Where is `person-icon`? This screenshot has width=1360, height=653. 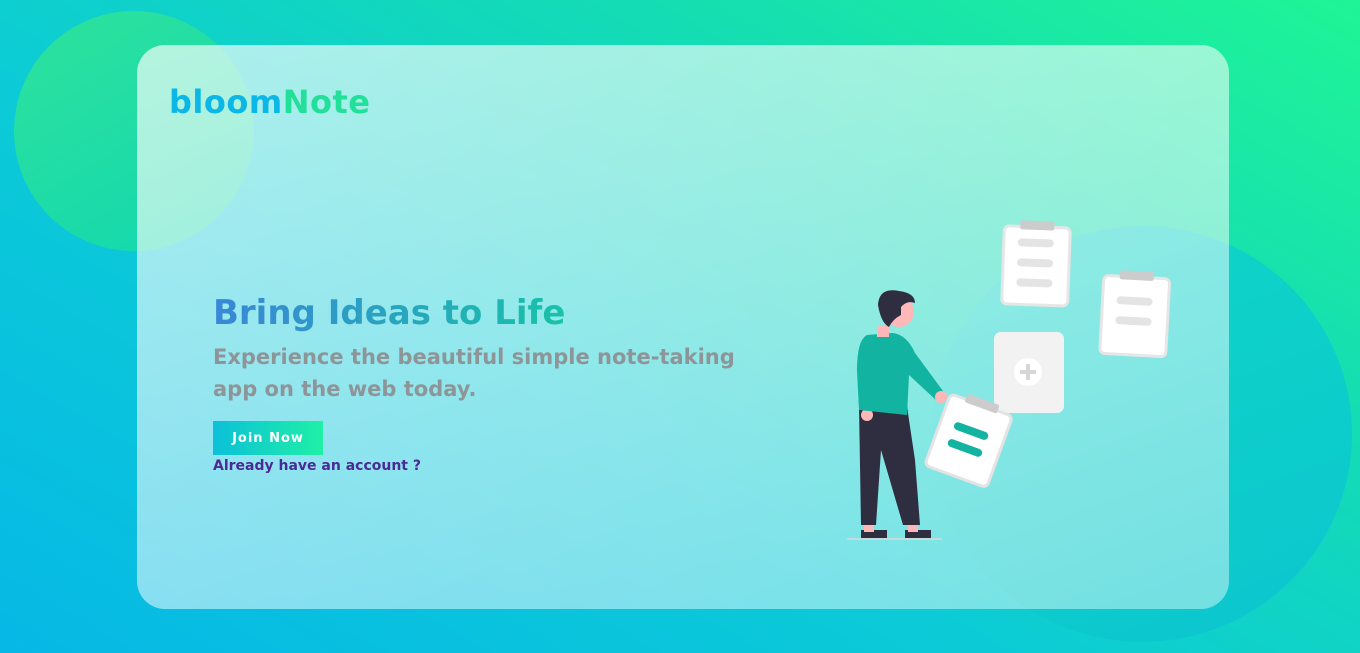
person-icon is located at coordinates (897, 415).